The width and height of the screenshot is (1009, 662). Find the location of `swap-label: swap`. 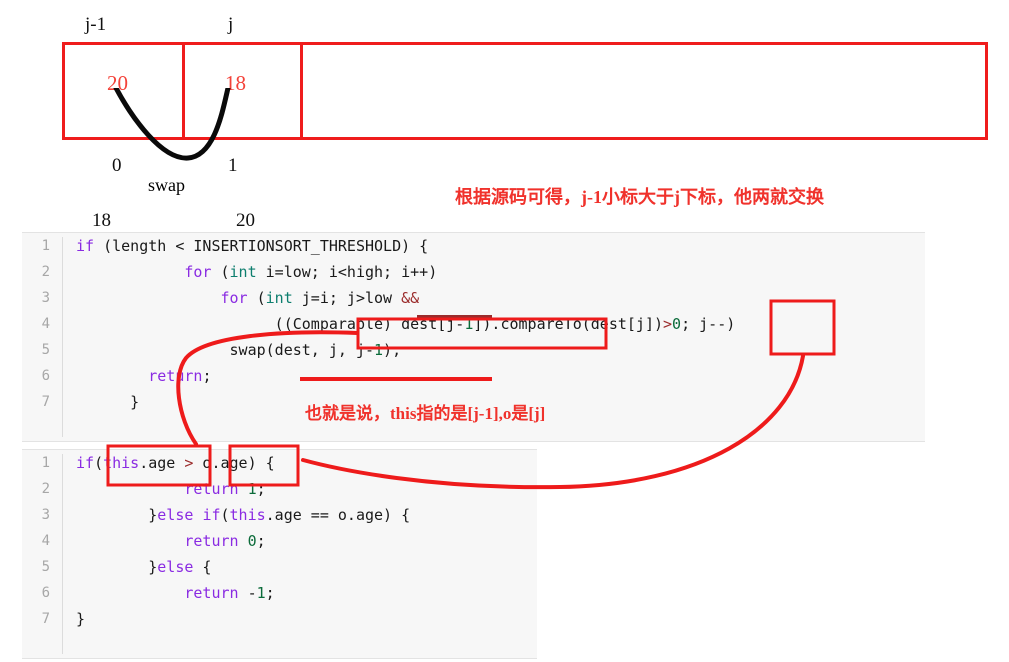

swap-label: swap is located at coordinates (166, 185).